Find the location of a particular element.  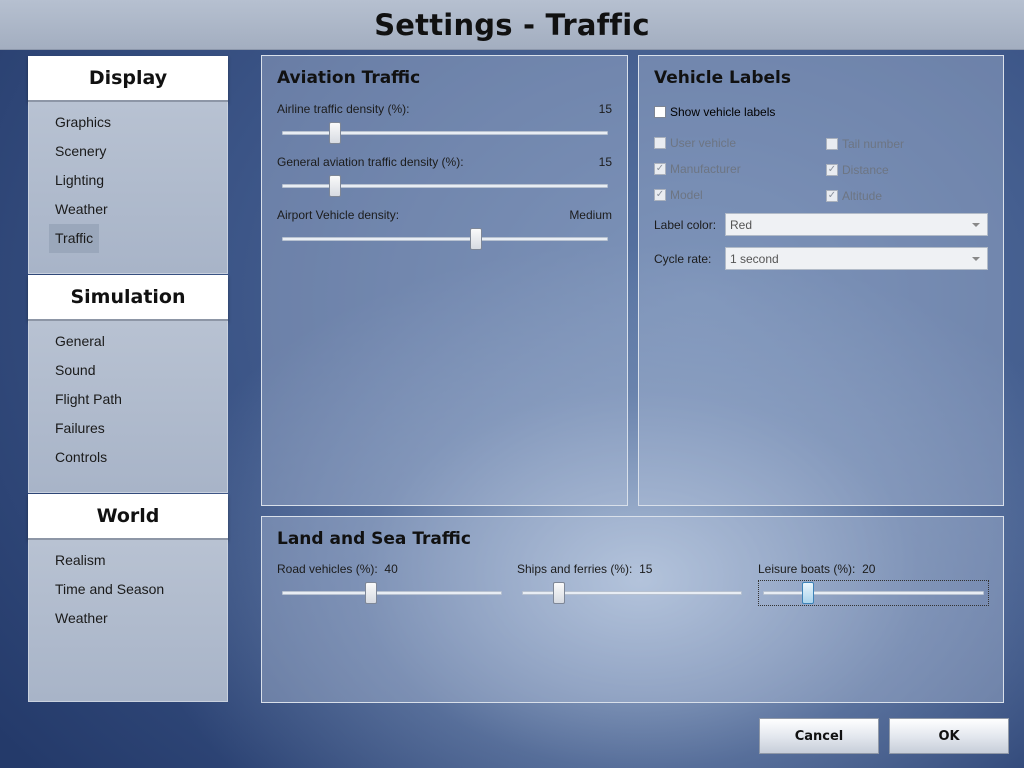

sidebar-item-failures: Failures is located at coordinates (80, 428).